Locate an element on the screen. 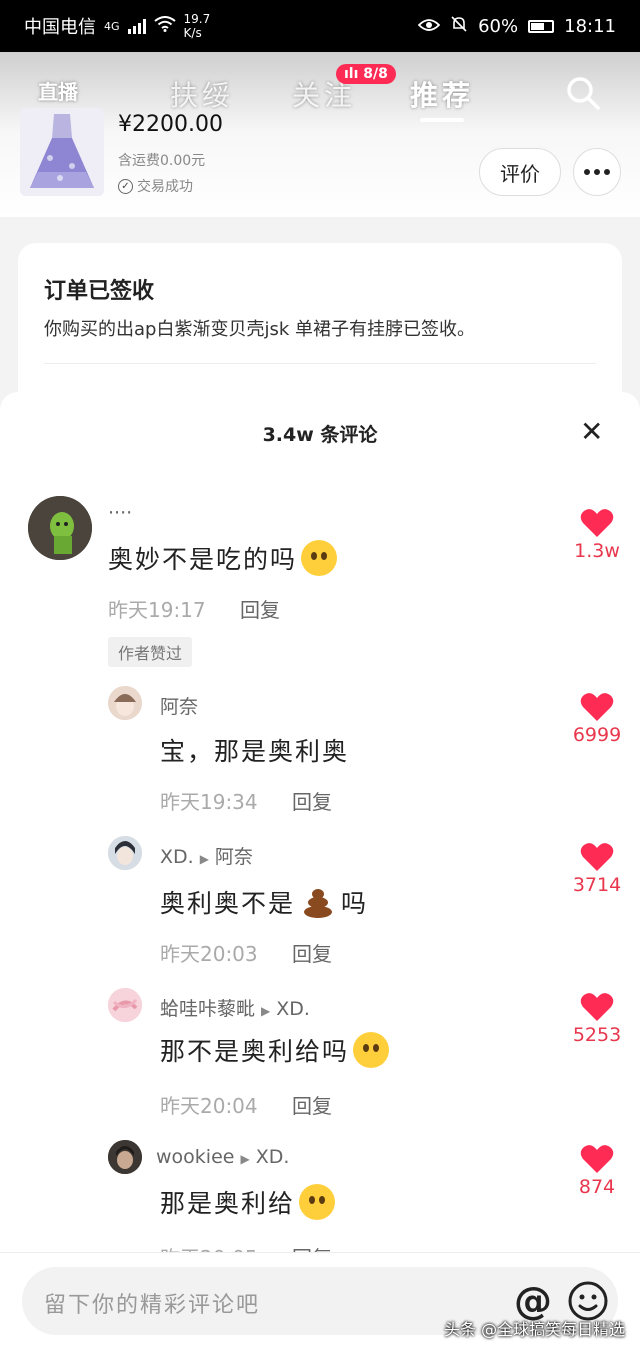 This screenshot has width=640, height=1350. order-title: 订单已签收 is located at coordinates (99, 291).